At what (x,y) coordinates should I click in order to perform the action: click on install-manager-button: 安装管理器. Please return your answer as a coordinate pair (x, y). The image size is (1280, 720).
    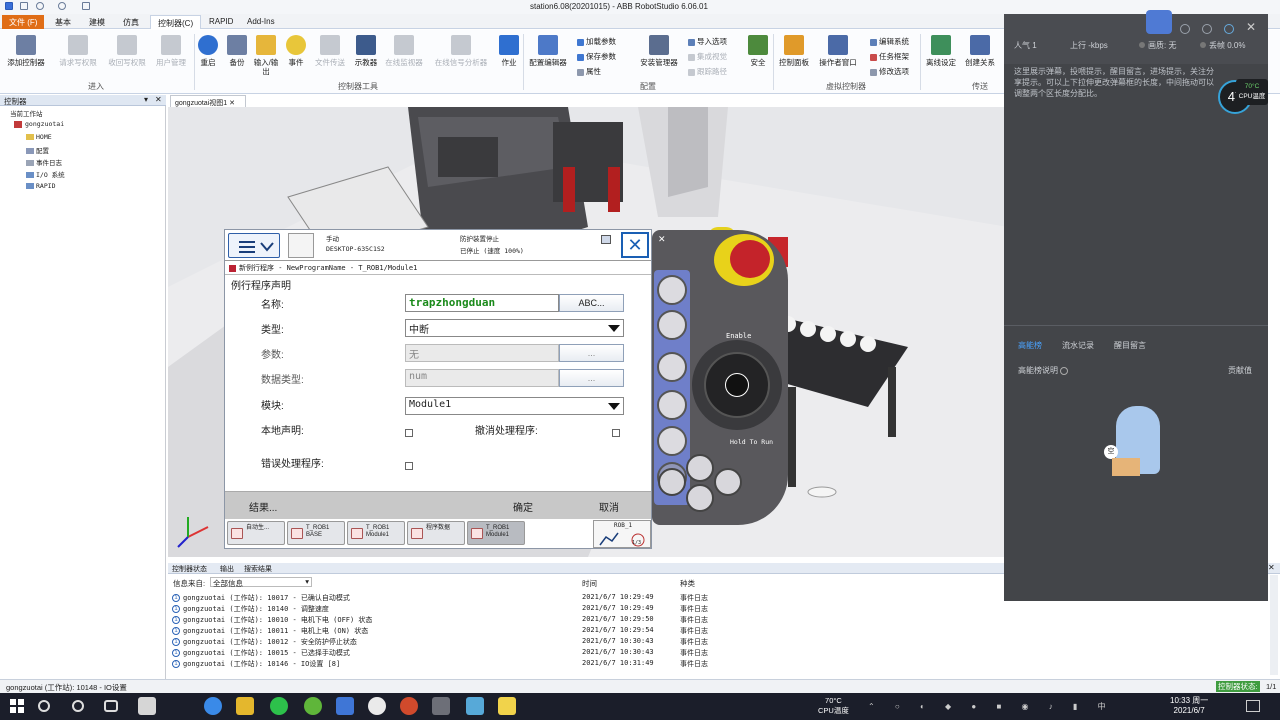
    Looking at the image, I should click on (659, 51).